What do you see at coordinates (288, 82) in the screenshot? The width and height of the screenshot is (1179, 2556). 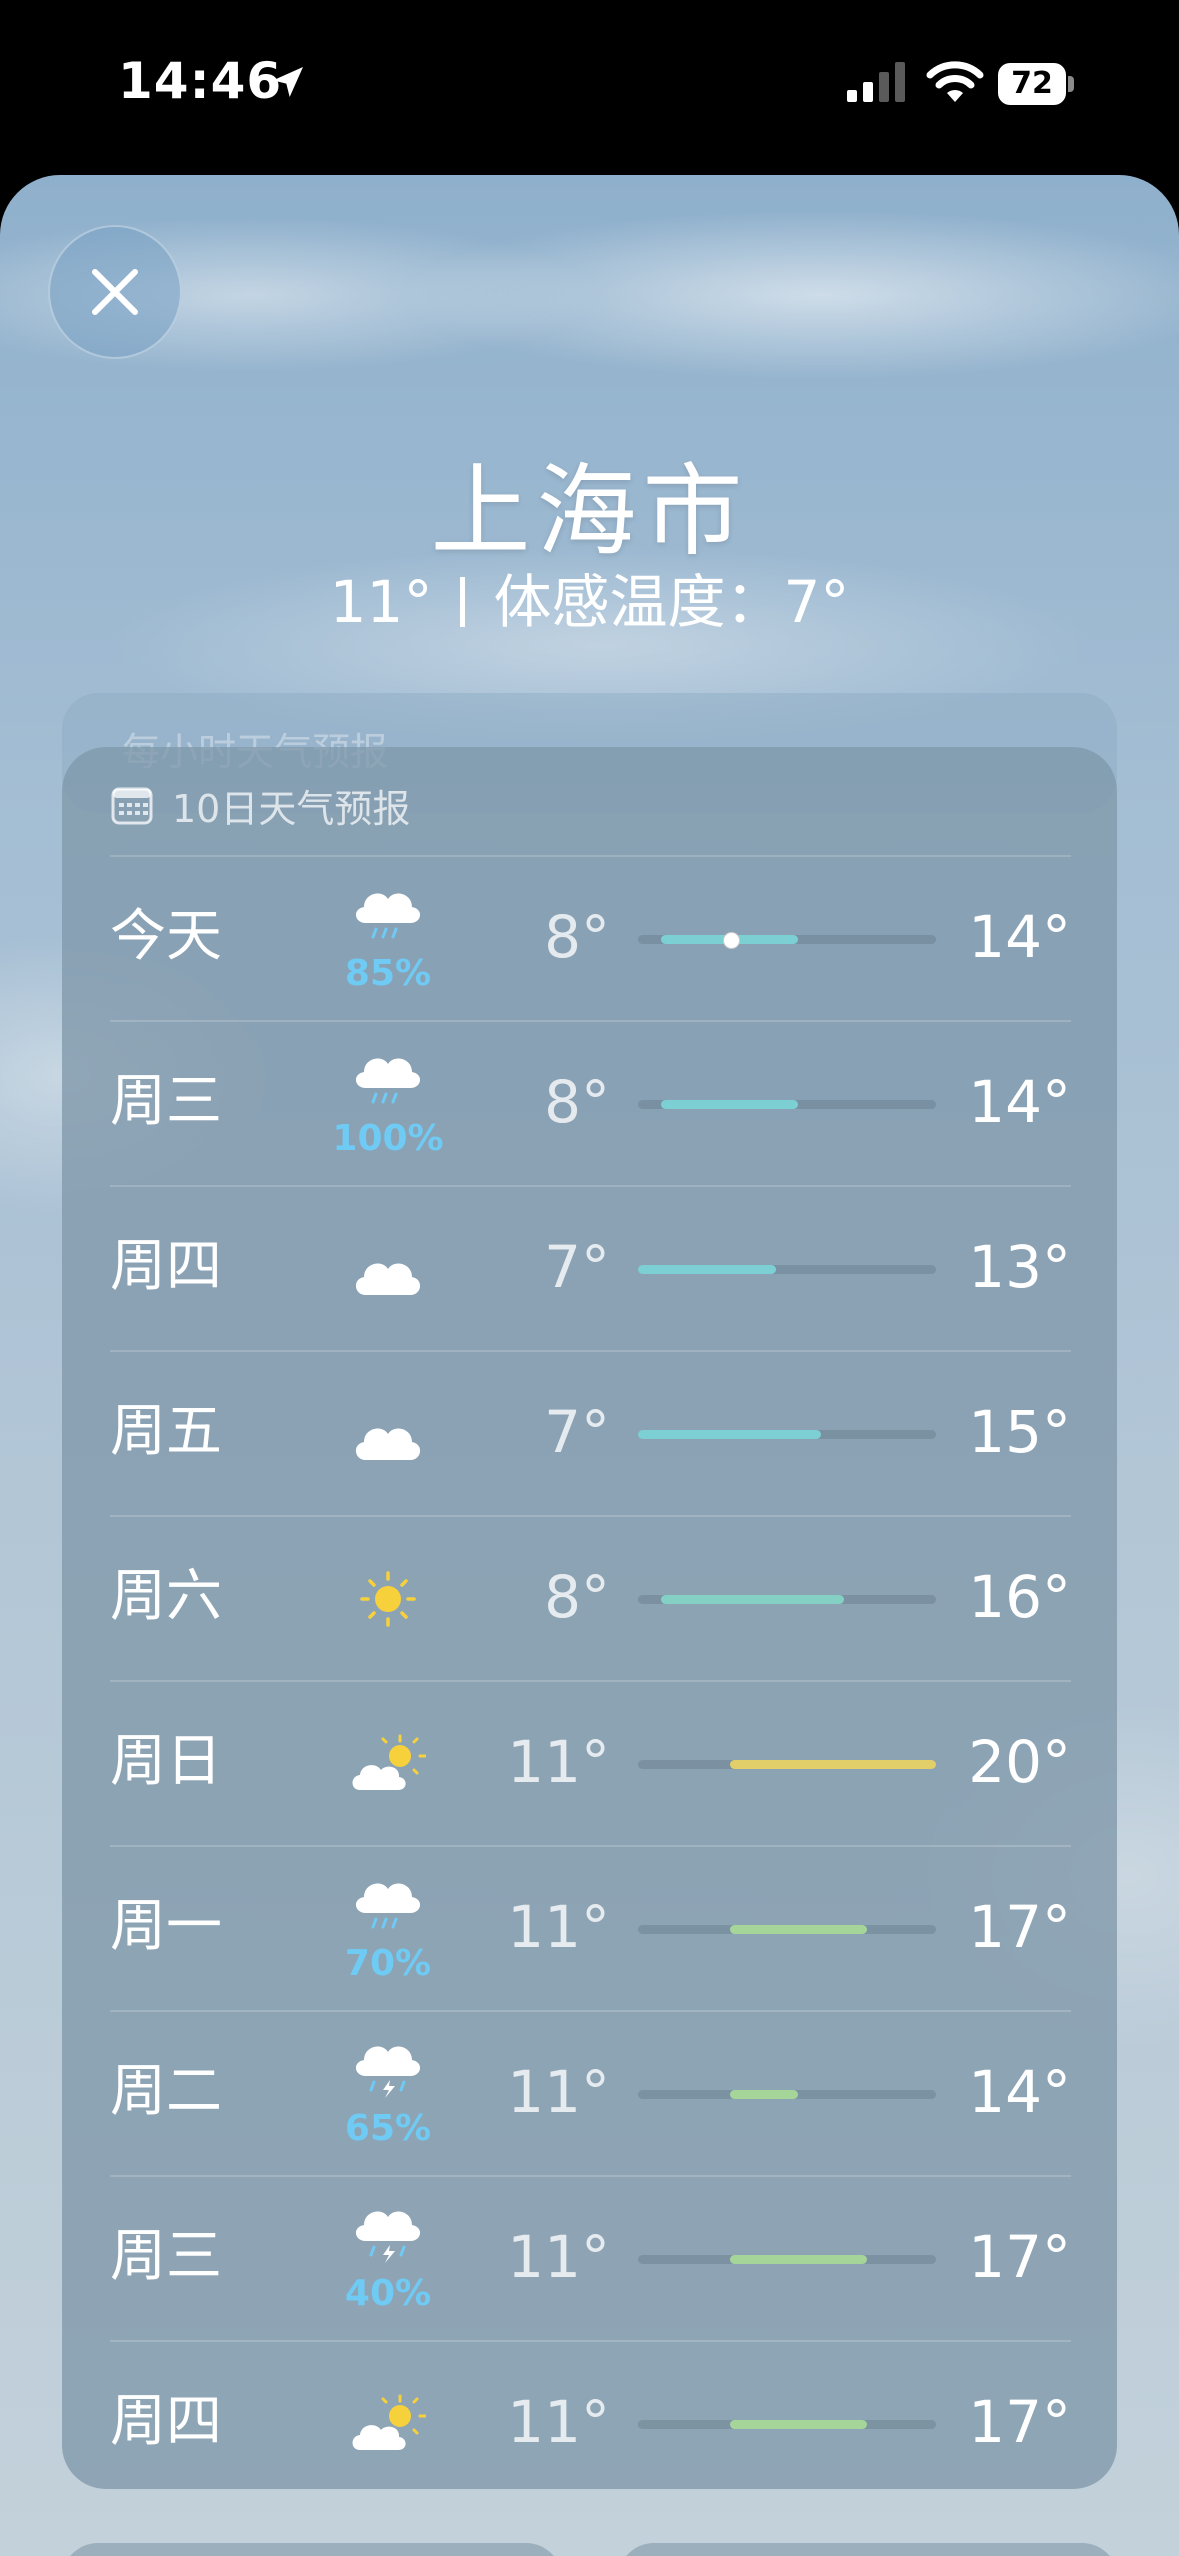 I see `location-arrow-icon` at bounding box center [288, 82].